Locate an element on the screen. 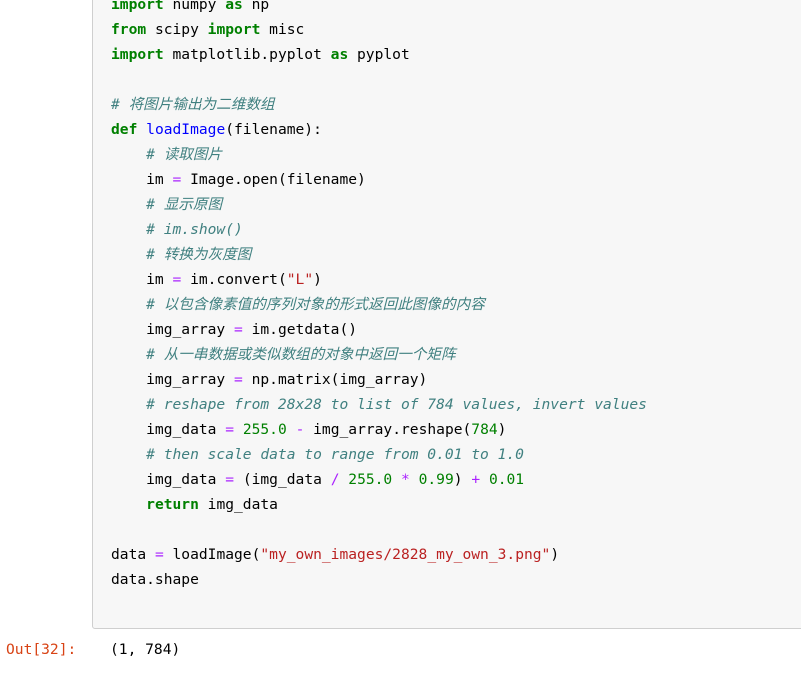  code-token: im.convert( is located at coordinates (234, 279).